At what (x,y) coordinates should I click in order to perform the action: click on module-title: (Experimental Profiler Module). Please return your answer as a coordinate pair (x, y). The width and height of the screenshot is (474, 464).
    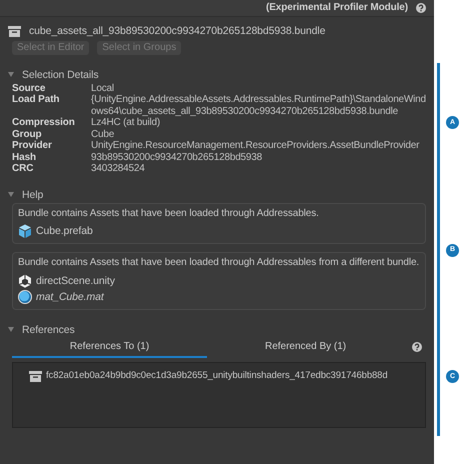
    Looking at the image, I should click on (337, 8).